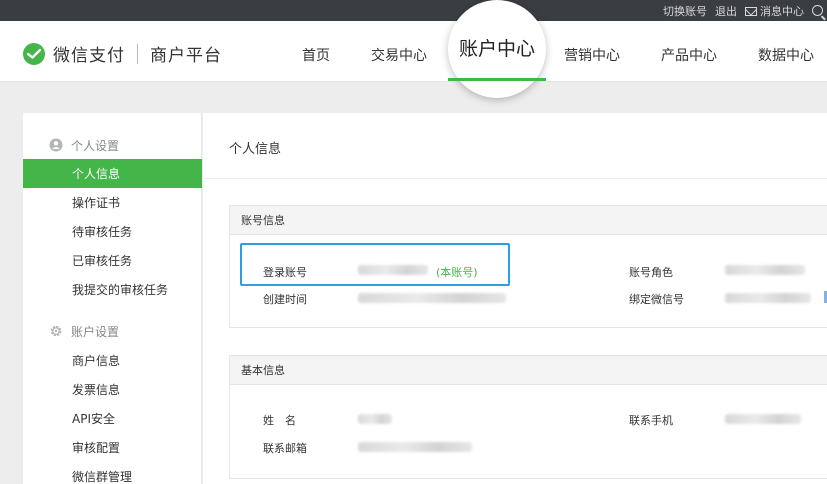  What do you see at coordinates (651, 272) in the screenshot?
I see `account-role-label: 账号角色` at bounding box center [651, 272].